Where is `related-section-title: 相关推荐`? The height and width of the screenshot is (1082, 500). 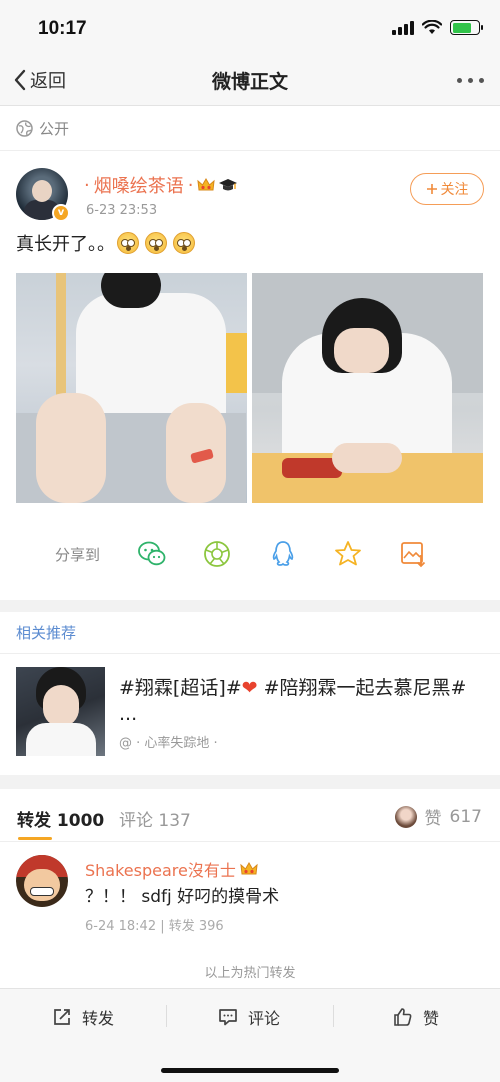 related-section-title: 相关推荐 is located at coordinates (250, 633).